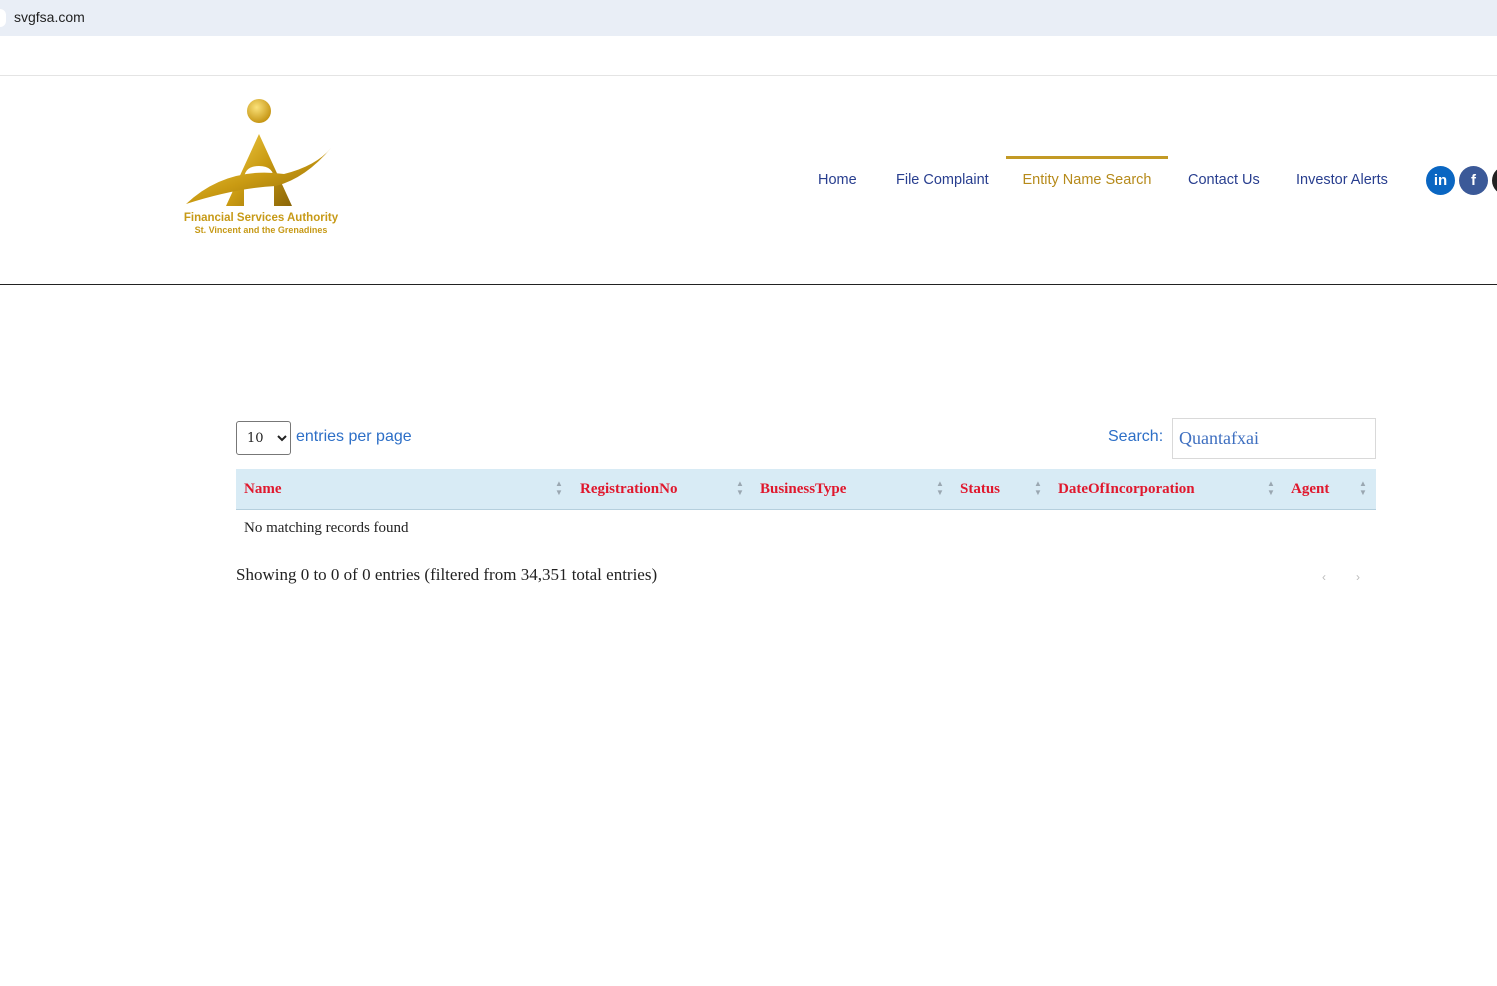 The image size is (1497, 986). I want to click on nav-home: Home, so click(837, 181).